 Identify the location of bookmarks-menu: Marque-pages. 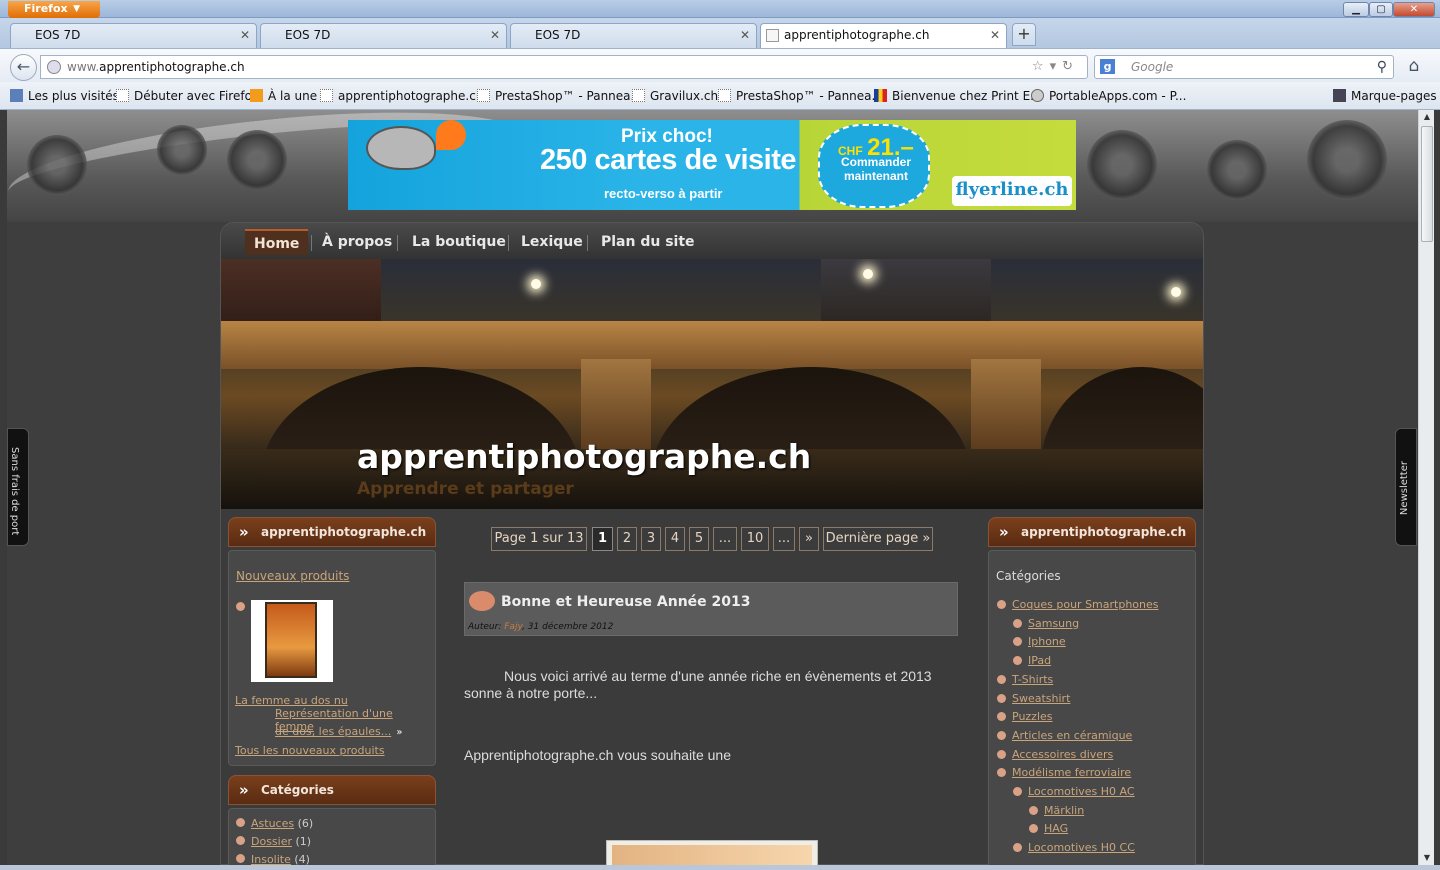
(1385, 96).